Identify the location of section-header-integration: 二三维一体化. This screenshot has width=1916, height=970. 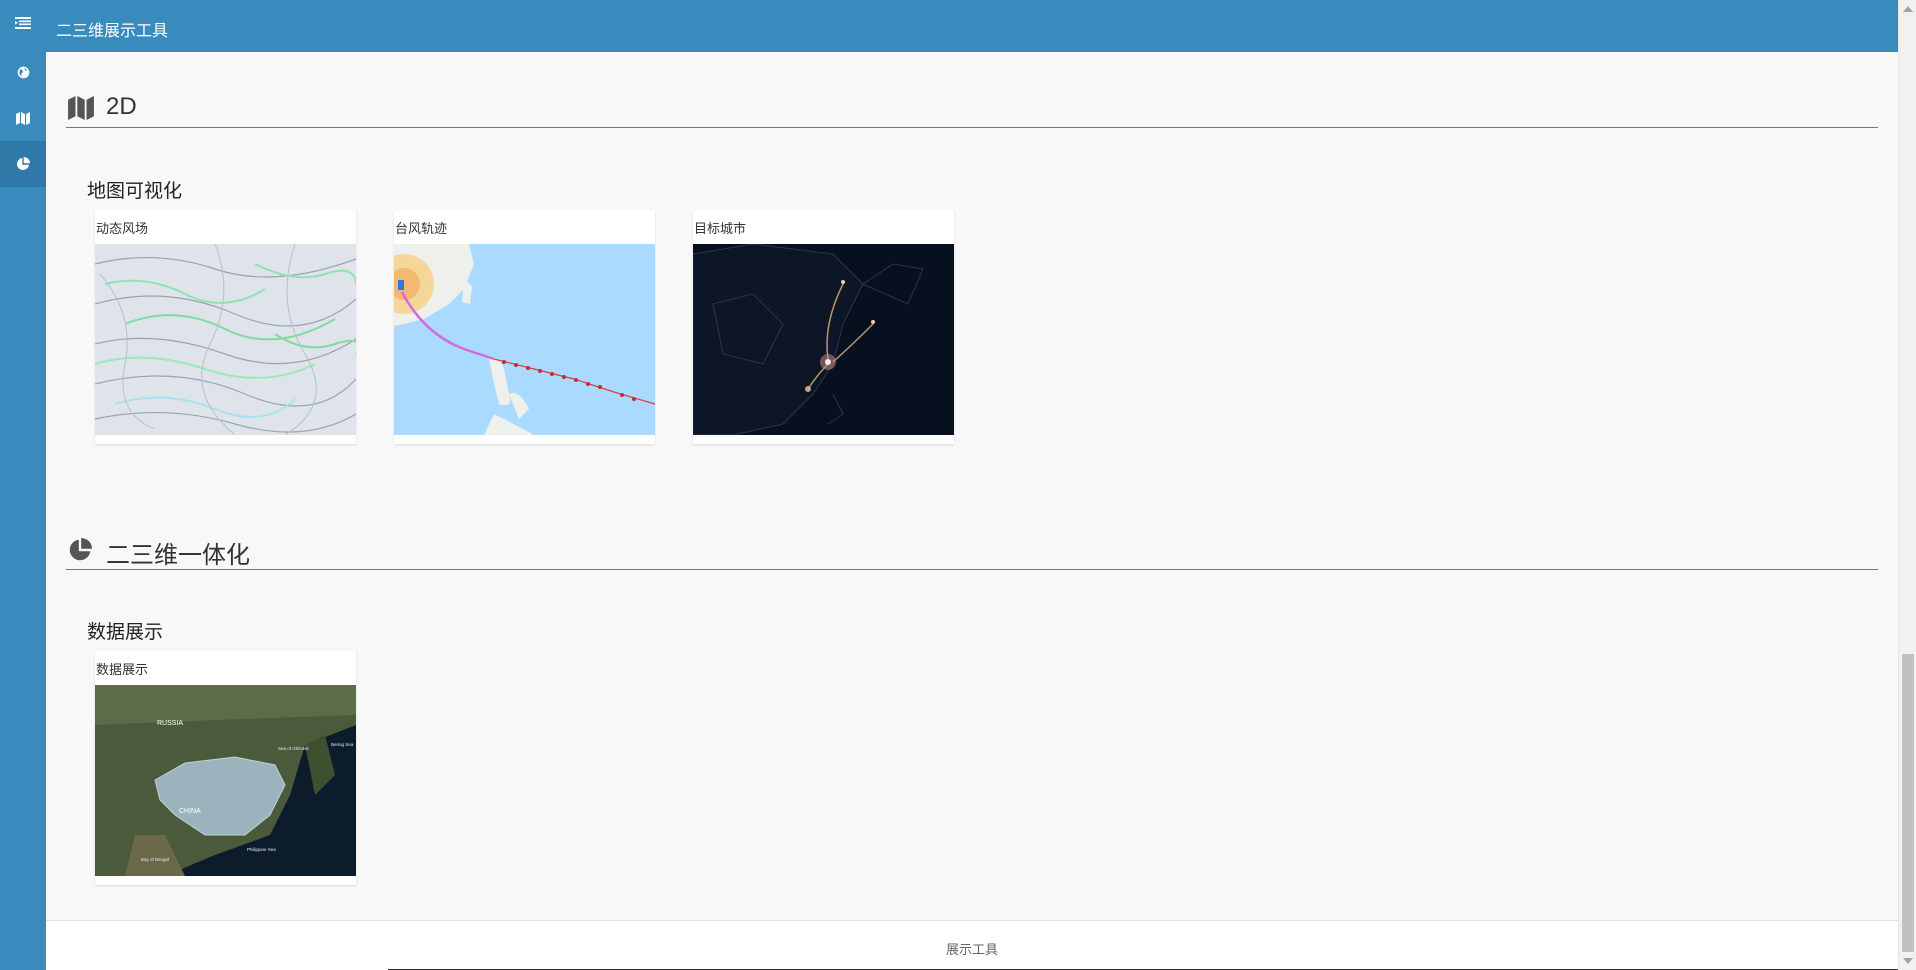
(972, 550).